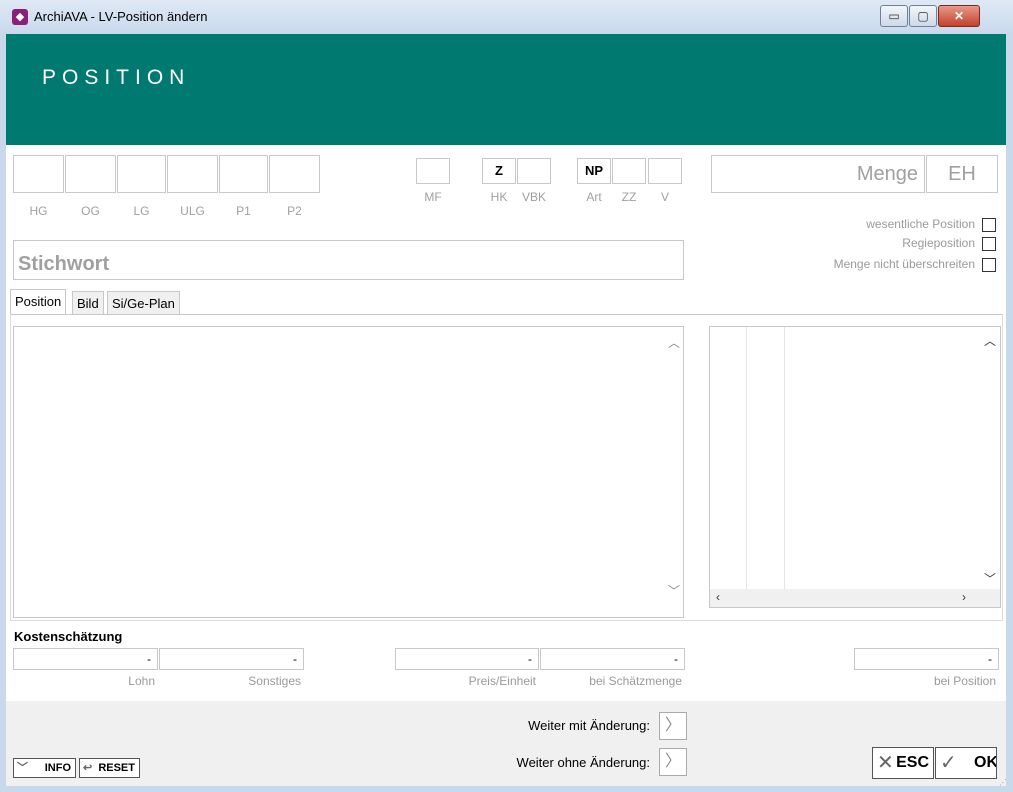 The height and width of the screenshot is (792, 1013). I want to click on art-field: NP, so click(594, 171).